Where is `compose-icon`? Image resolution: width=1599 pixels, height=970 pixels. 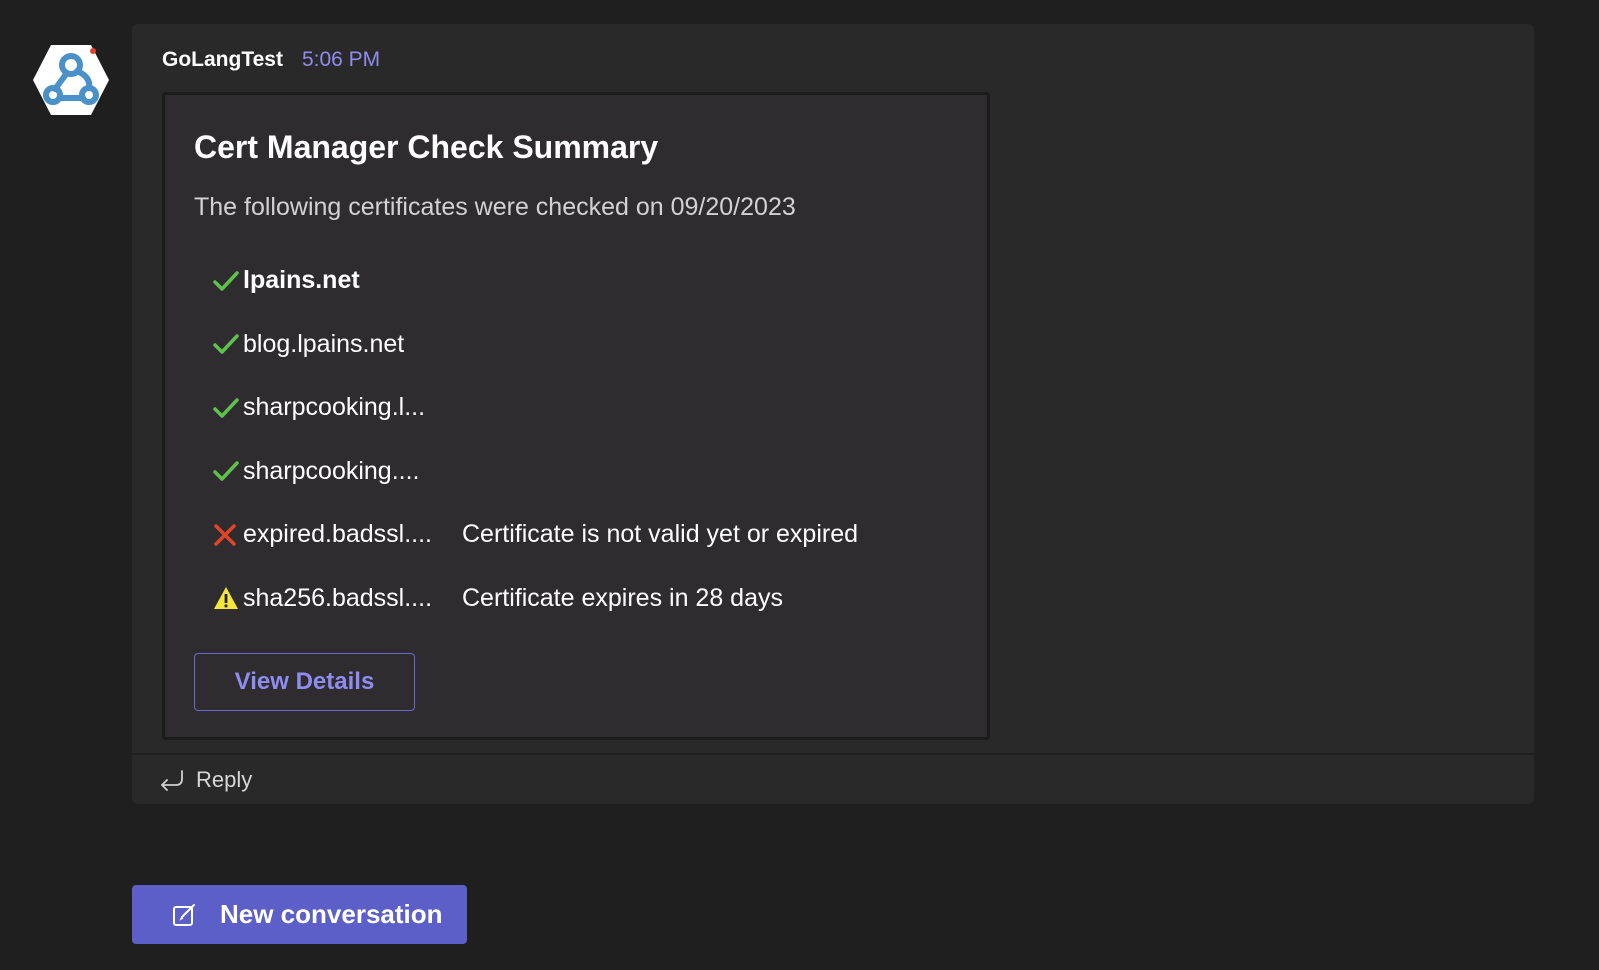
compose-icon is located at coordinates (184, 914).